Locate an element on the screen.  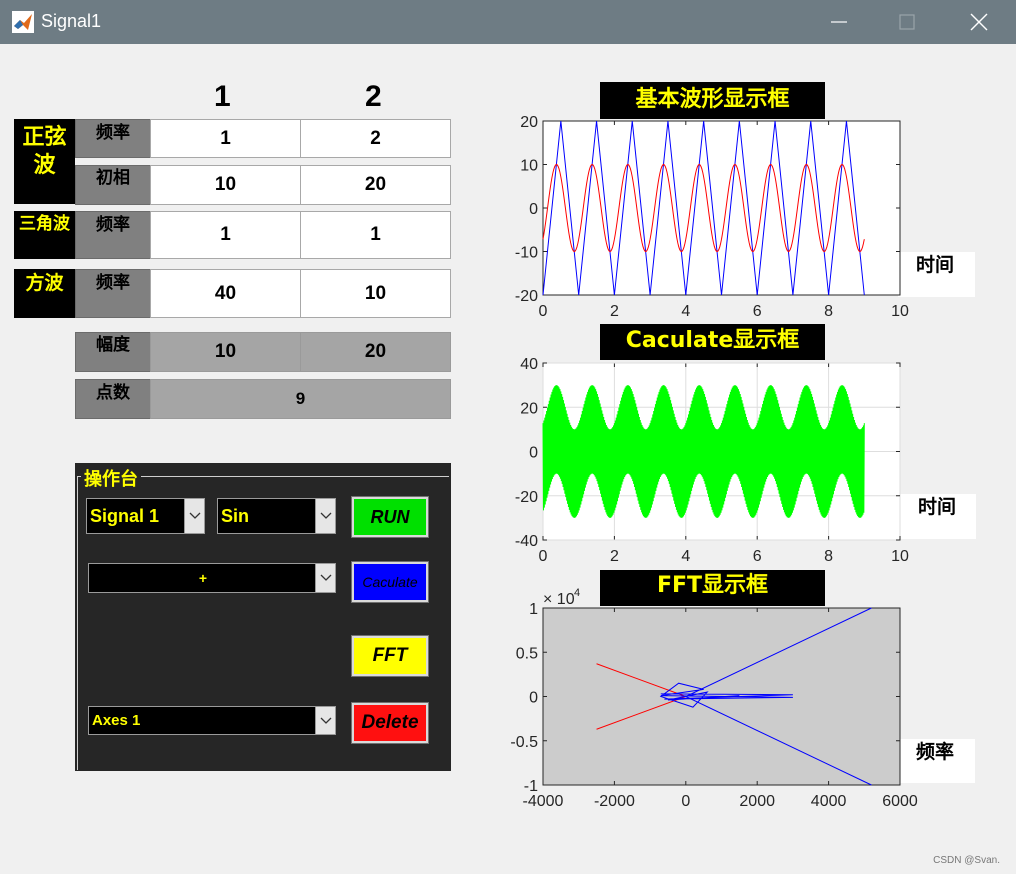
tri-freq-label: 频率 is located at coordinates (113, 235).